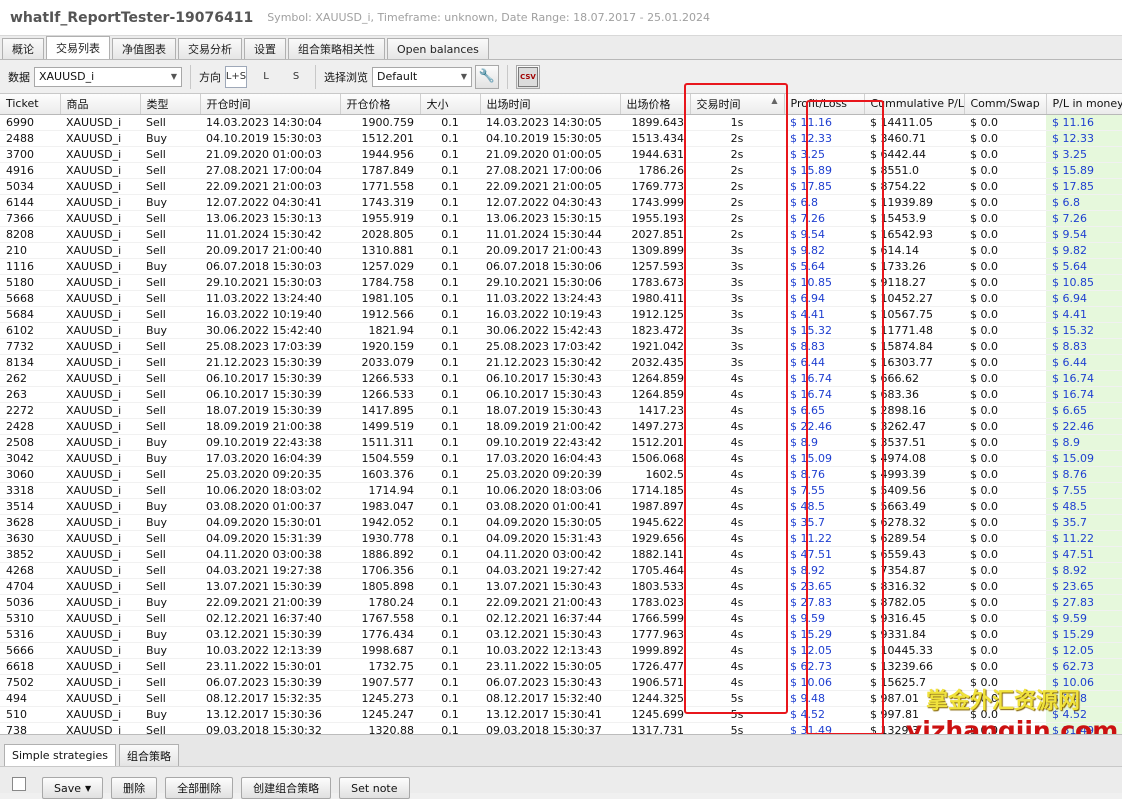  Describe the element at coordinates (170, 104) in the screenshot. I see `column-header-type: 类型` at that location.